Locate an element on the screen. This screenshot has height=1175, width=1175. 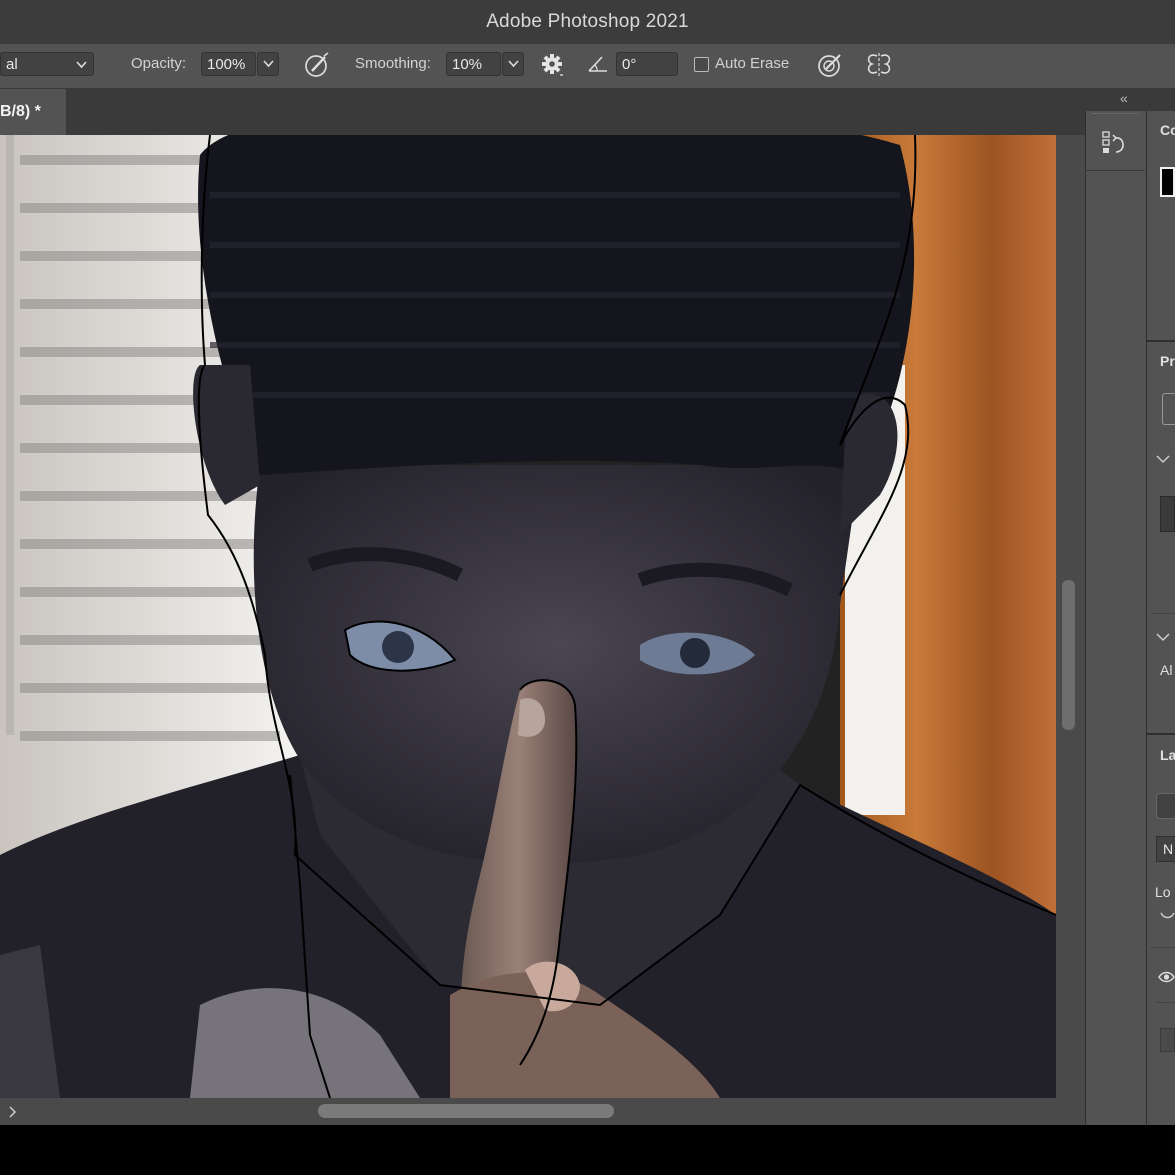
layer-row-divider is located at coordinates (1165, 1002).